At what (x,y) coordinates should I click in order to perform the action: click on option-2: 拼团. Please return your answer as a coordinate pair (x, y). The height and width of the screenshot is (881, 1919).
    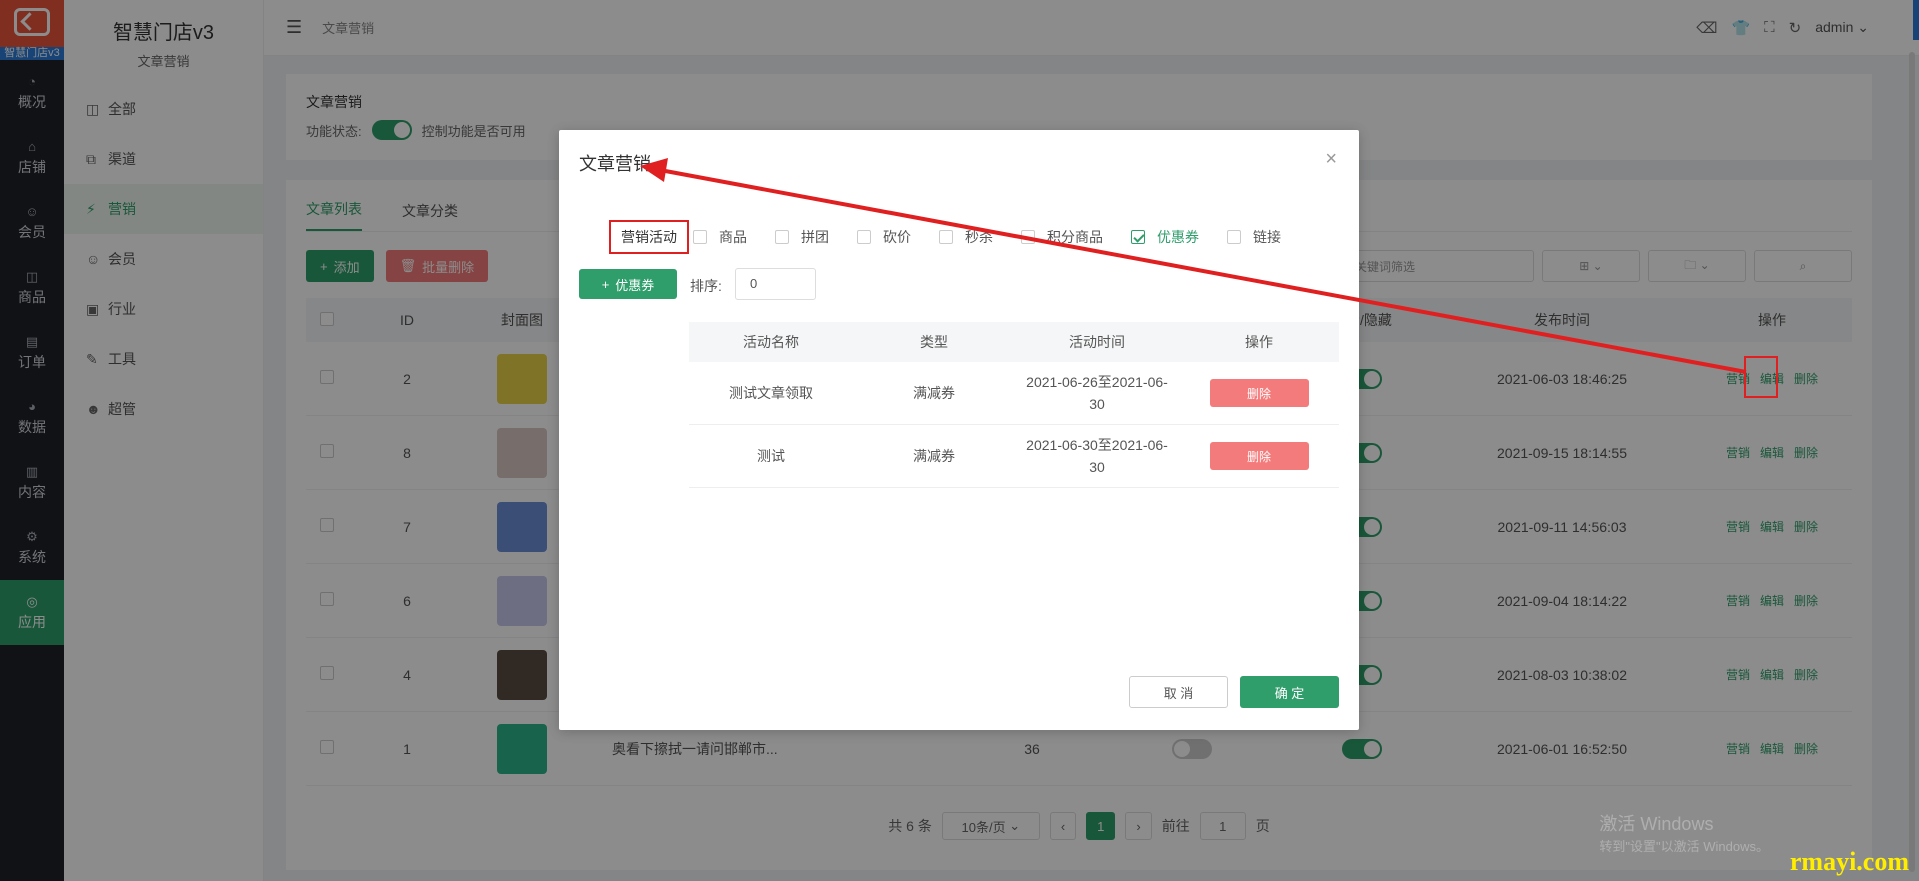
    Looking at the image, I should click on (802, 237).